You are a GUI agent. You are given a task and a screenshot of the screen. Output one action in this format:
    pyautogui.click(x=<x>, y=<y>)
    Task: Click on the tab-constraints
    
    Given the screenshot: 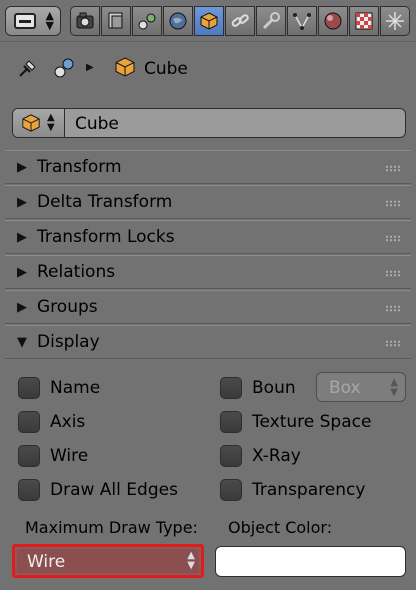 What is the action you would take?
    pyautogui.click(x=240, y=21)
    